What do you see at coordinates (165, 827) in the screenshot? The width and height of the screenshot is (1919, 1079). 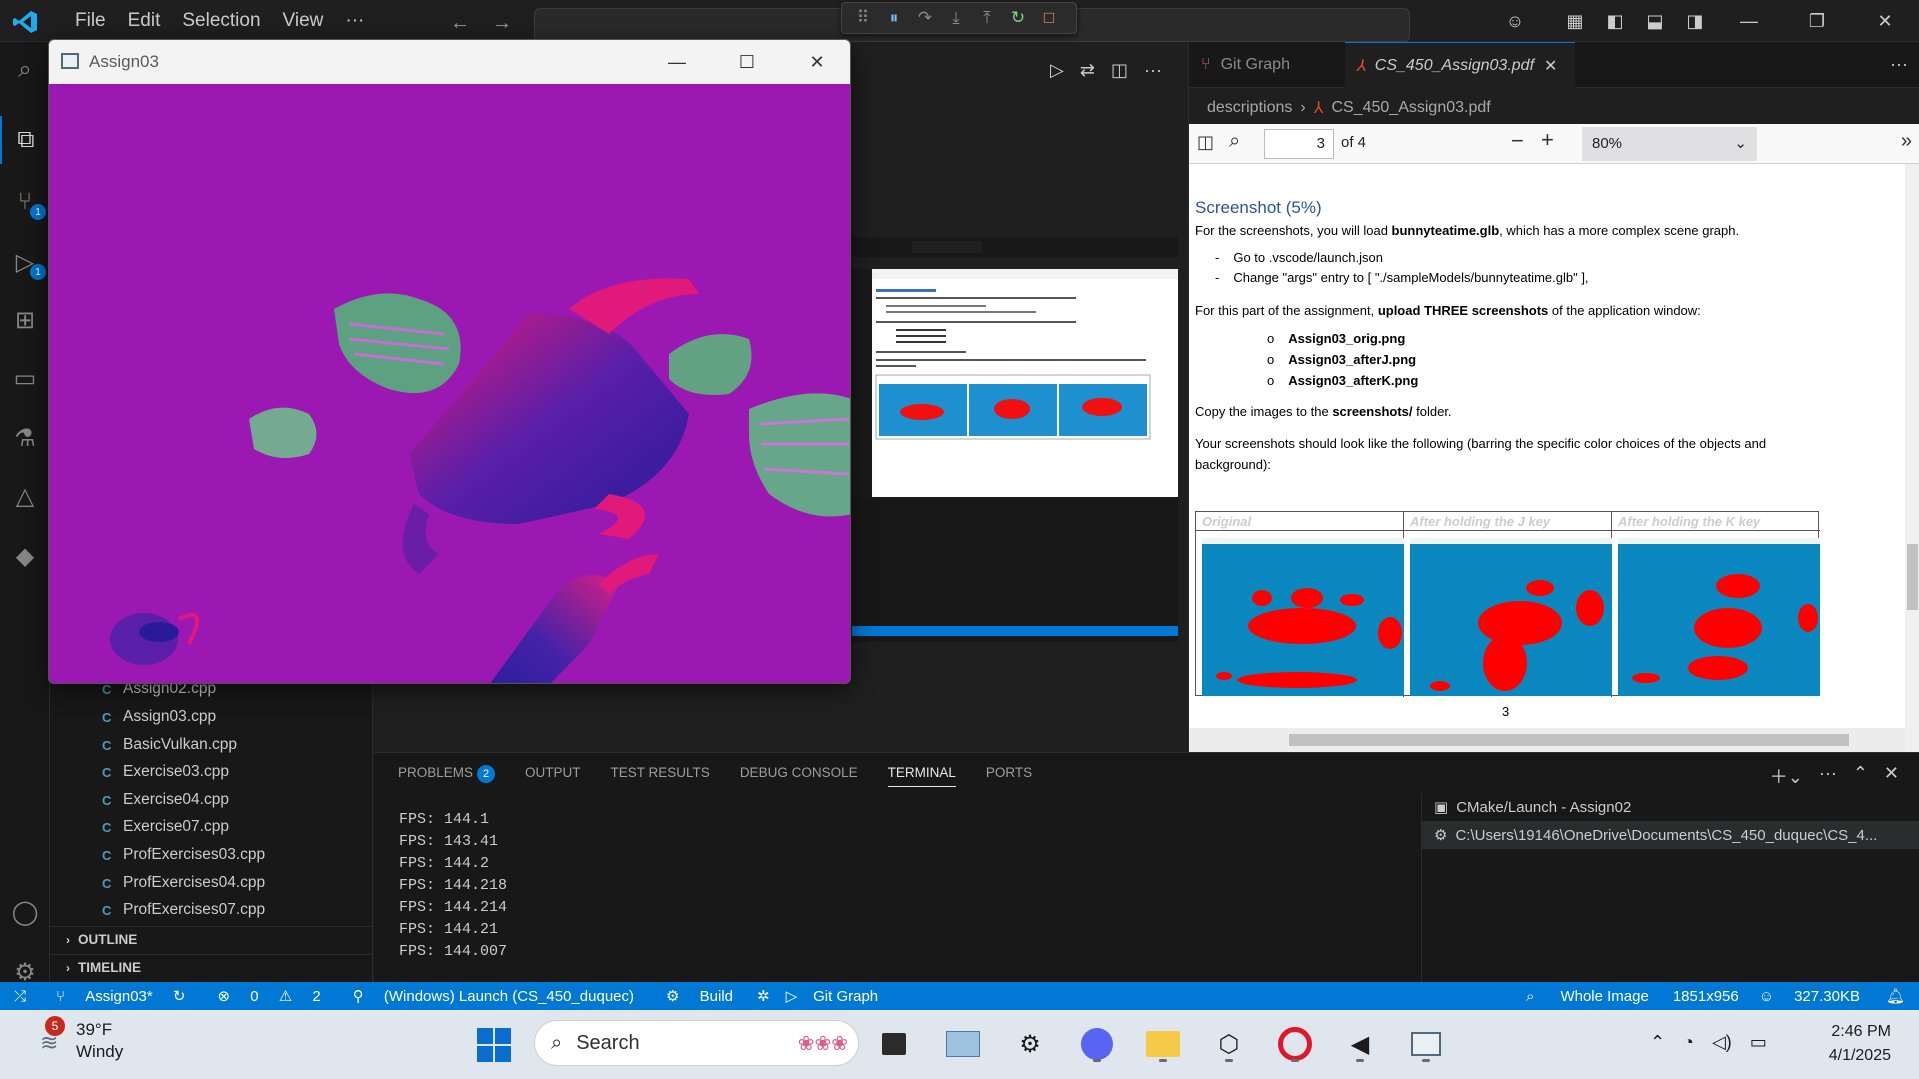 I see `file-item: C Exercise07.cpp` at bounding box center [165, 827].